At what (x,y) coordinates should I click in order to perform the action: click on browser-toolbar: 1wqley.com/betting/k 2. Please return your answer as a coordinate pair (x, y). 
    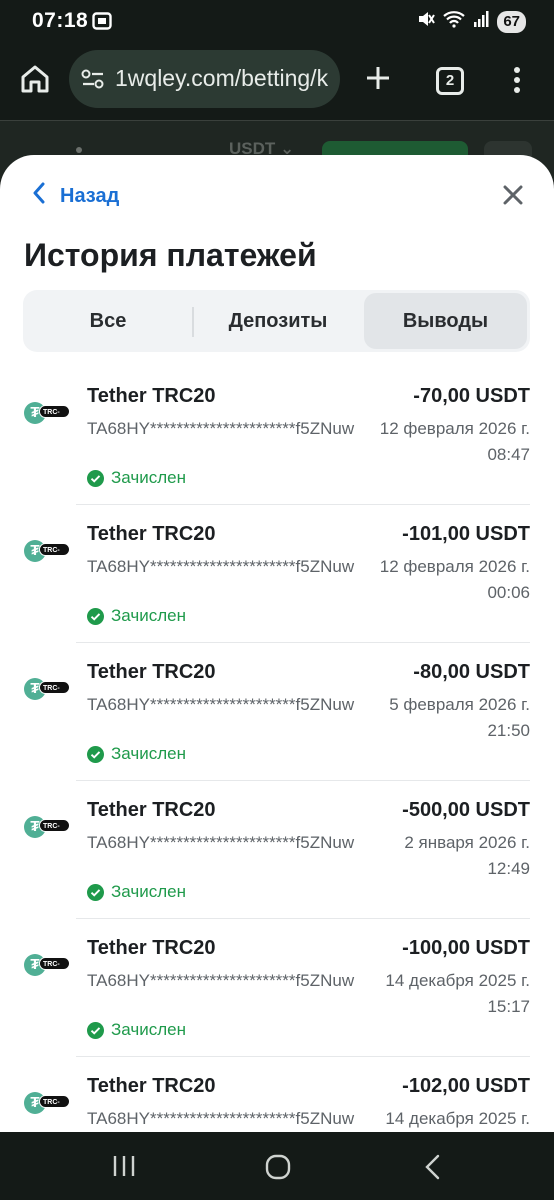
    Looking at the image, I should click on (277, 81).